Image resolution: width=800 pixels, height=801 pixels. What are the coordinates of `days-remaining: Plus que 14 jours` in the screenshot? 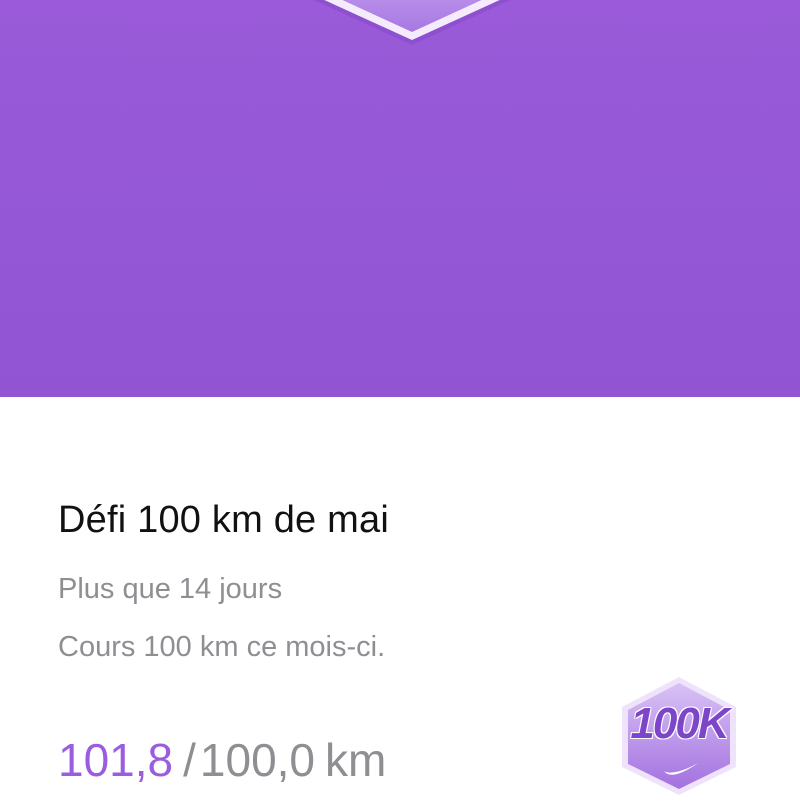 It's located at (170, 589).